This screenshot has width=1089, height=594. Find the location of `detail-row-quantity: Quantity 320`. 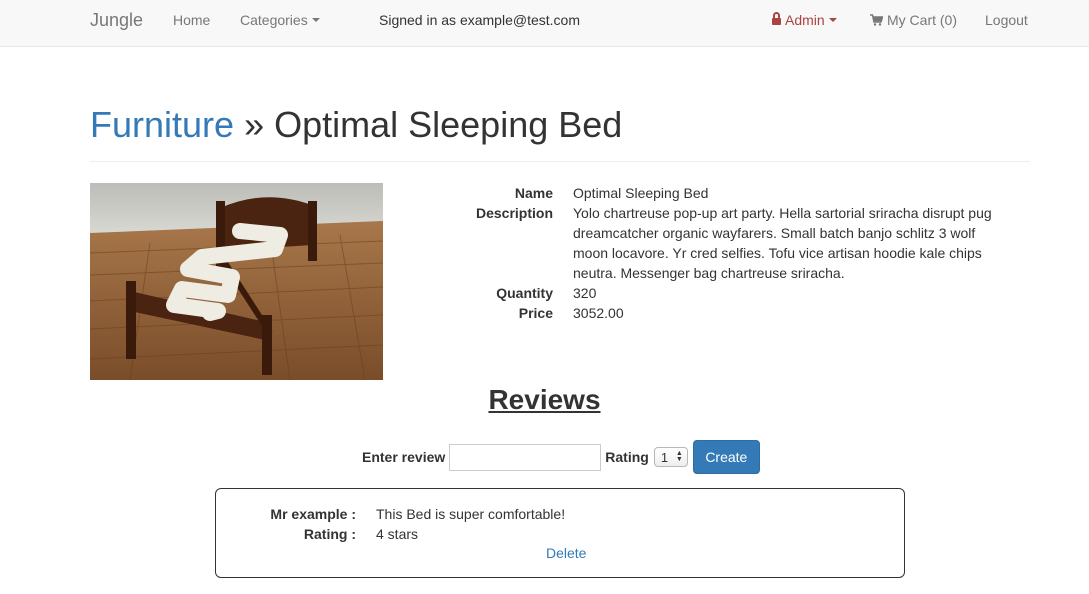

detail-row-quantity: Quantity 320 is located at coordinates (740, 293).